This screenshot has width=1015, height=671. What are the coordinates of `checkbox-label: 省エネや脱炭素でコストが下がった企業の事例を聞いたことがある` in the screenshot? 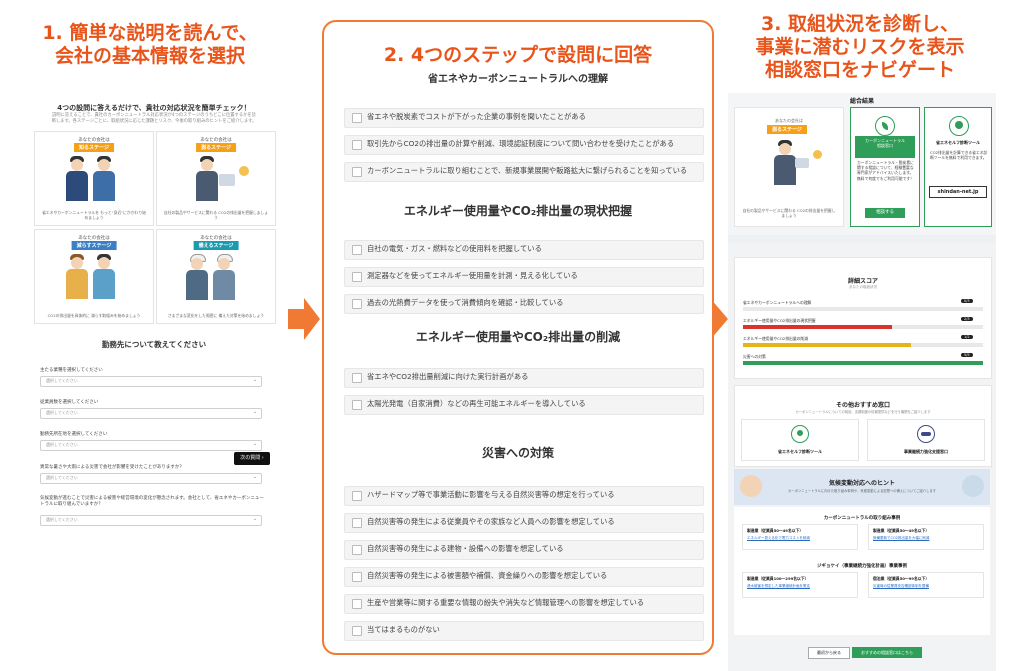 It's located at (476, 116).